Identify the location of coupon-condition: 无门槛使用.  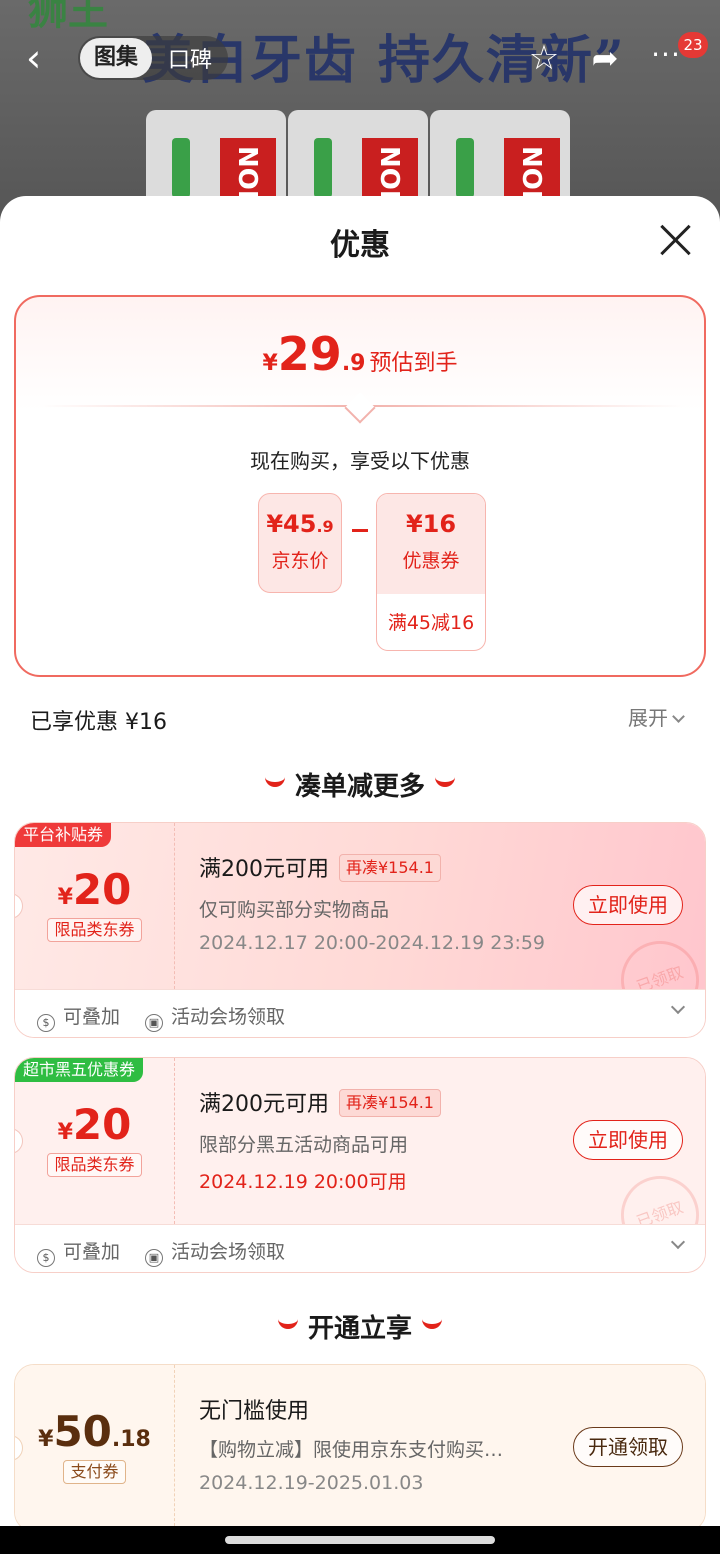
(254, 1411).